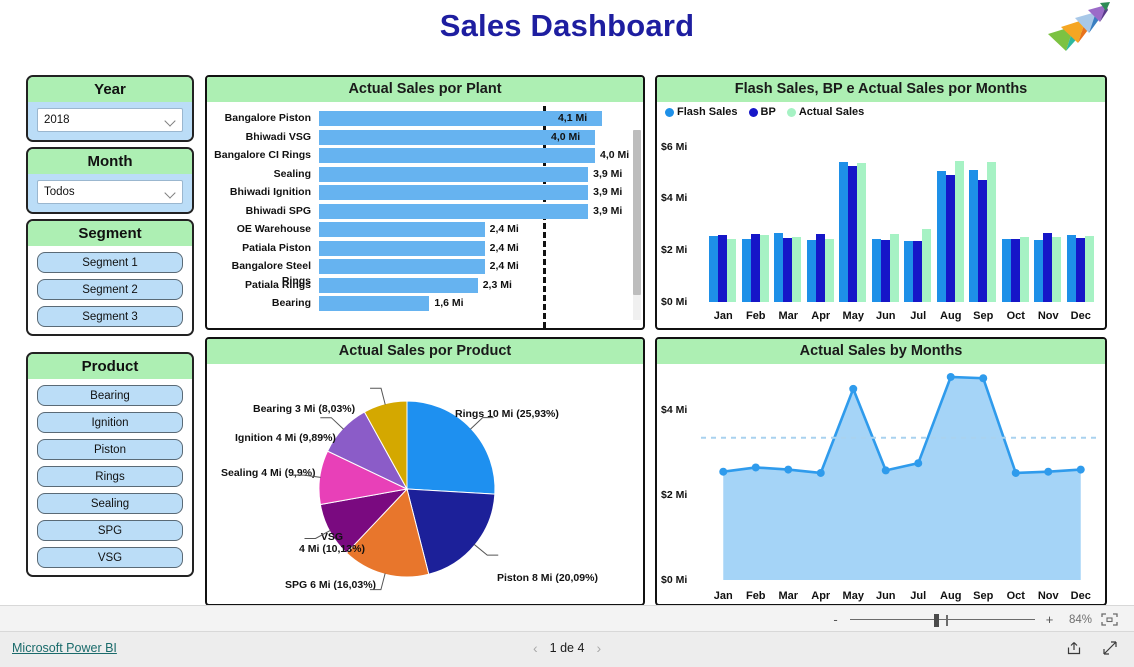 This screenshot has height=667, width=1134. Describe the element at coordinates (835, 619) in the screenshot. I see `zoom-out-button: -` at that location.